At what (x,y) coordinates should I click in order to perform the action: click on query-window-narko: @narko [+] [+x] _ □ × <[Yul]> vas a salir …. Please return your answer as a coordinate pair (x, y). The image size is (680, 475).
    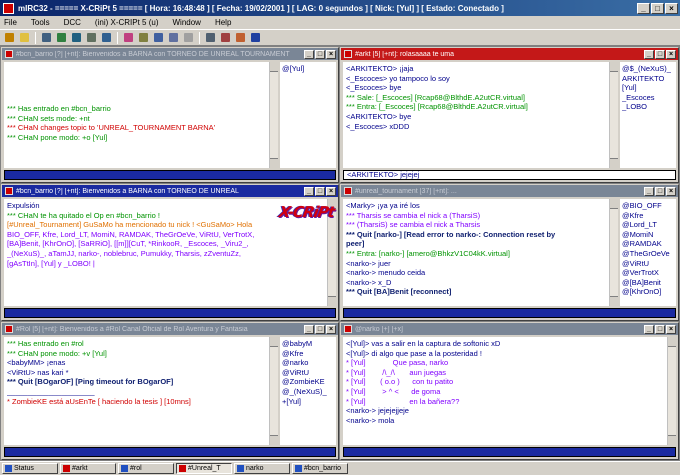
    Looking at the image, I should click on (509, 391).